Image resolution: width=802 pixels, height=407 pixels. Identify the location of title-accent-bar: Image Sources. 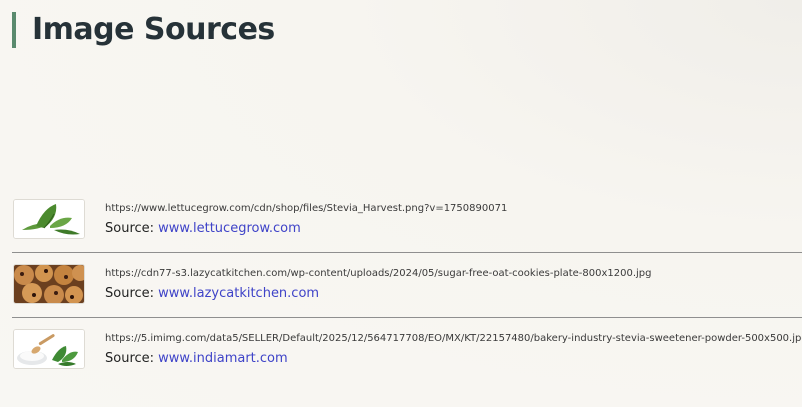
(143, 30).